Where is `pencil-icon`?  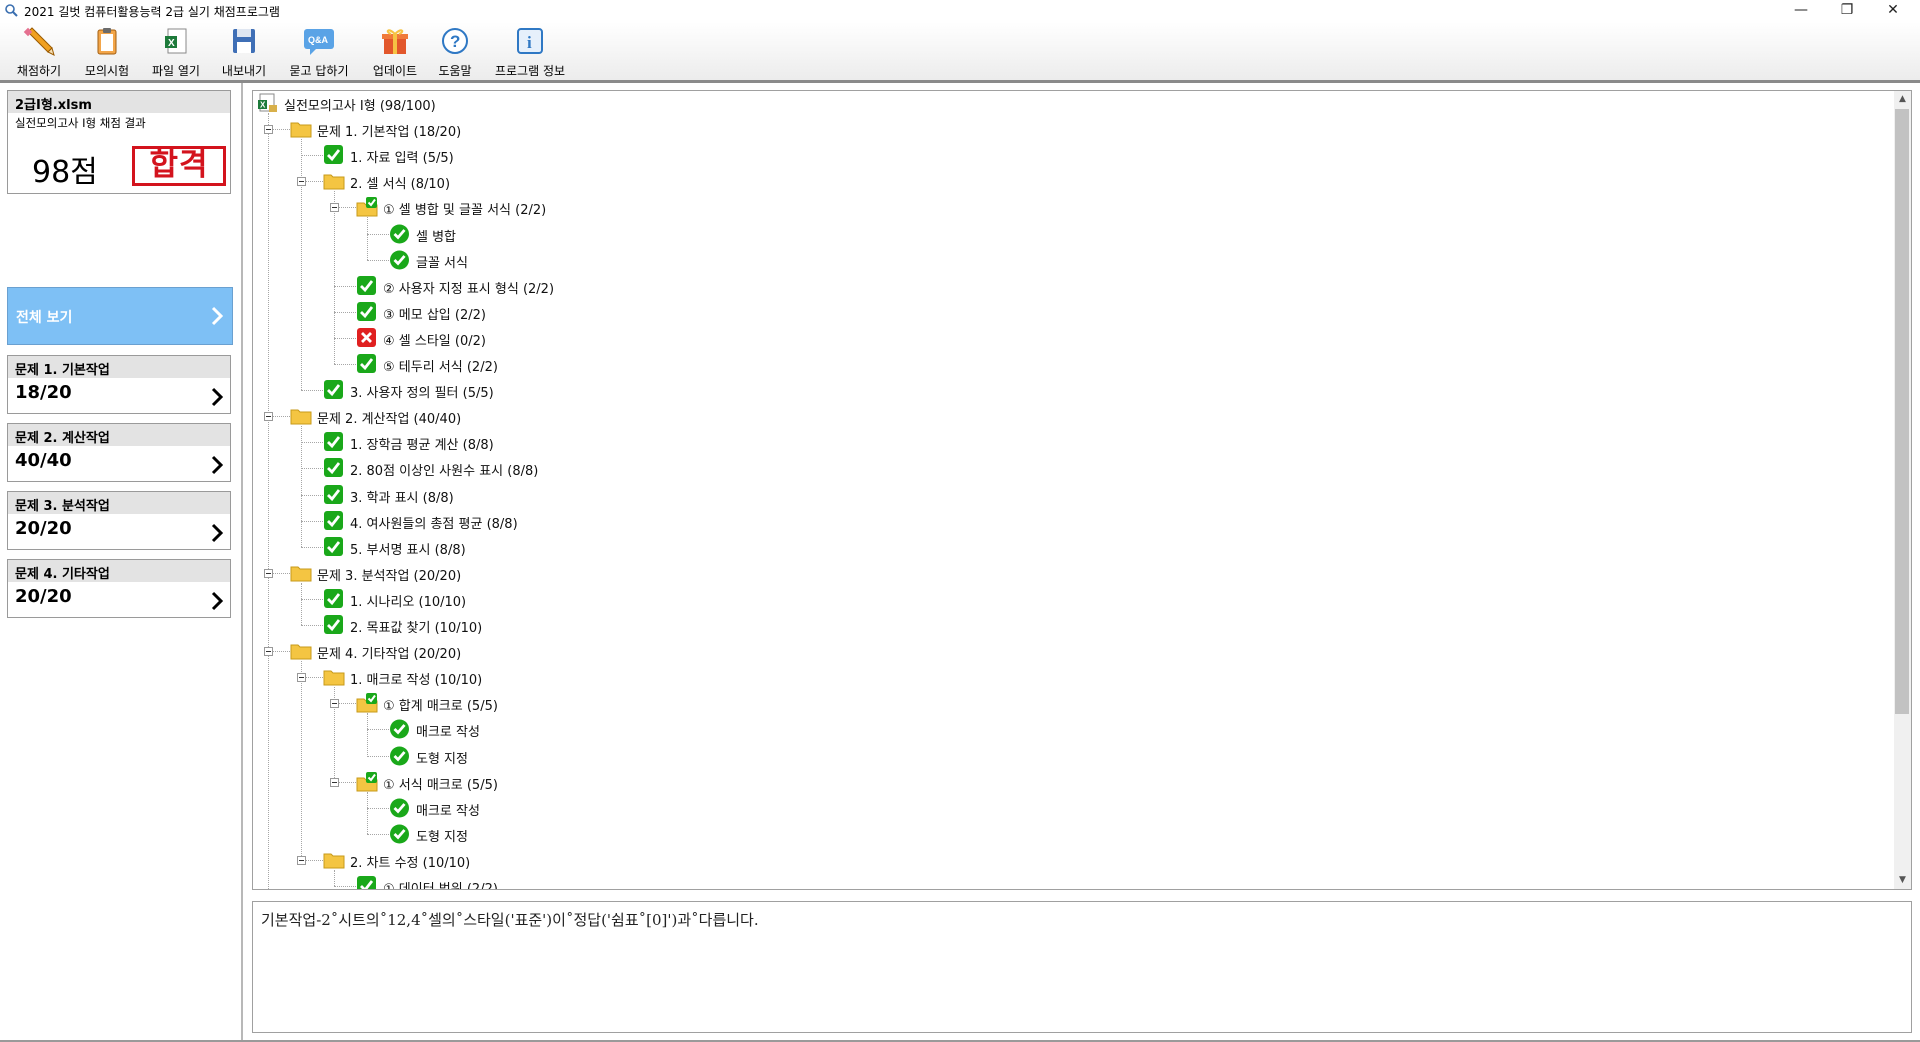
pencil-icon is located at coordinates (39, 41).